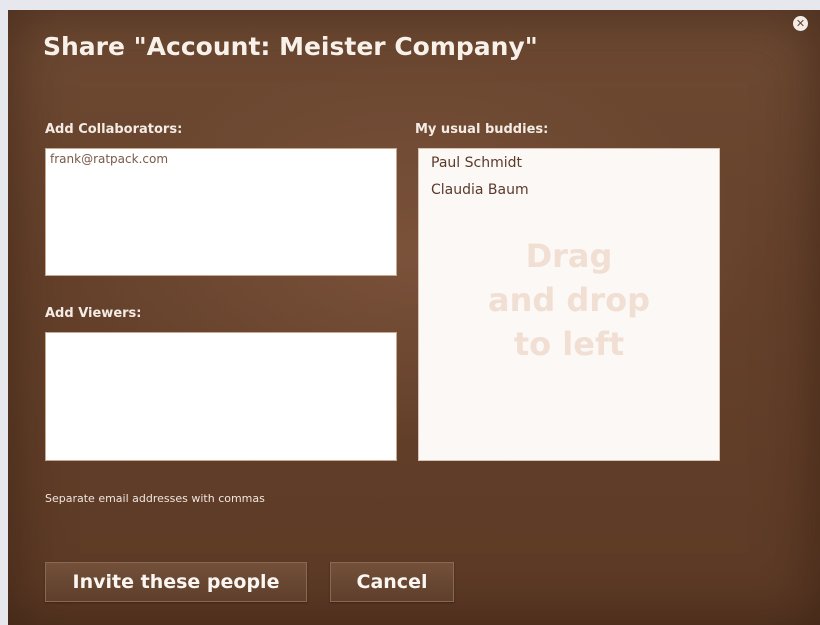 This screenshot has height=625, width=820. What do you see at coordinates (221, 212) in the screenshot?
I see `collaborators-input: frank@ratpack.com` at bounding box center [221, 212].